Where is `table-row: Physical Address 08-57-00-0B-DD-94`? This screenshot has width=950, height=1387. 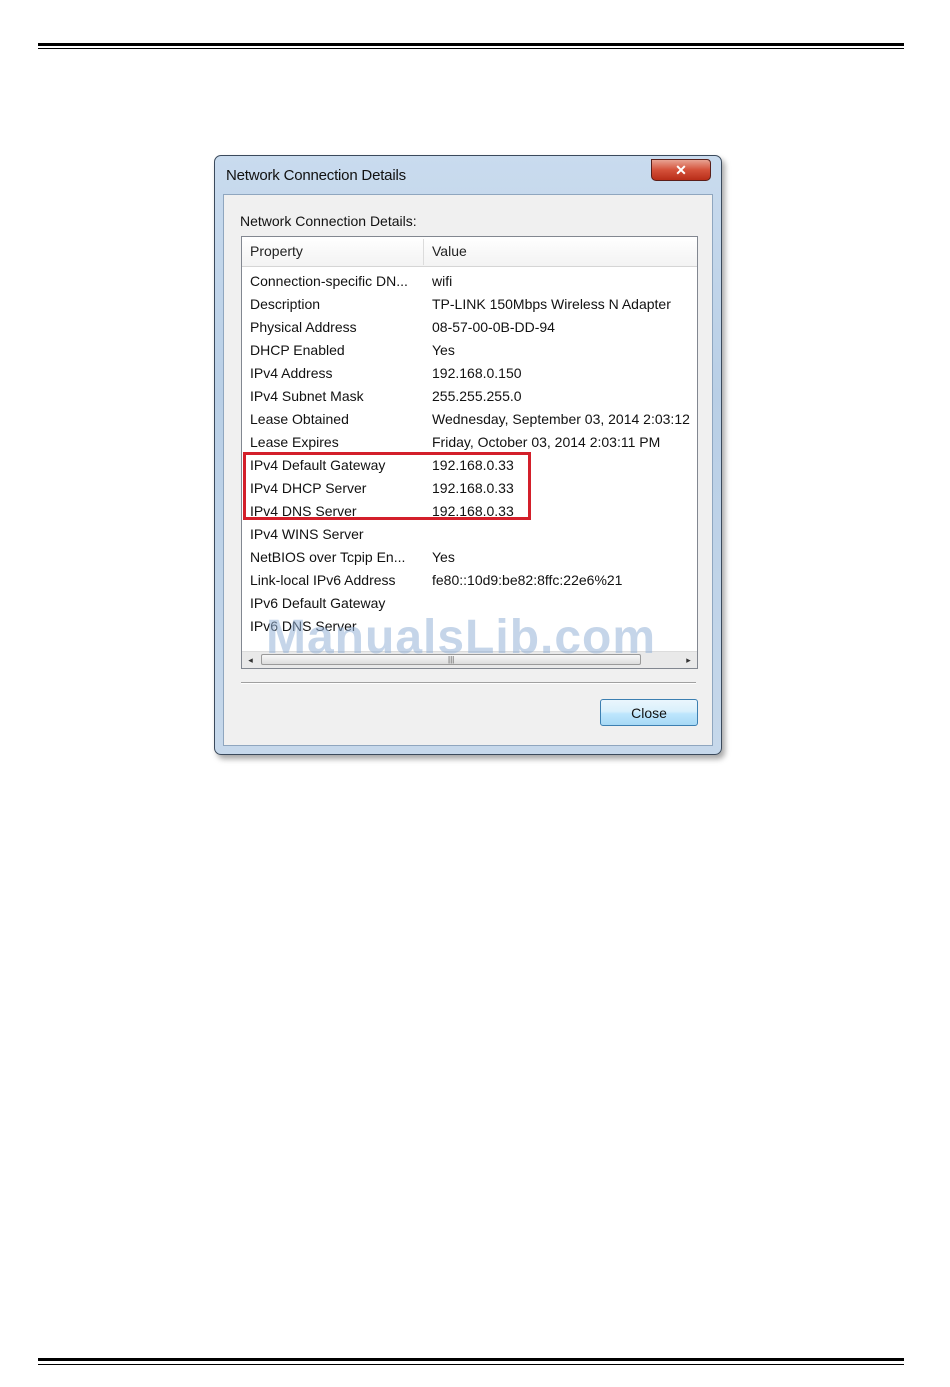
table-row: Physical Address 08-57-00-0B-DD-94 is located at coordinates (469, 327).